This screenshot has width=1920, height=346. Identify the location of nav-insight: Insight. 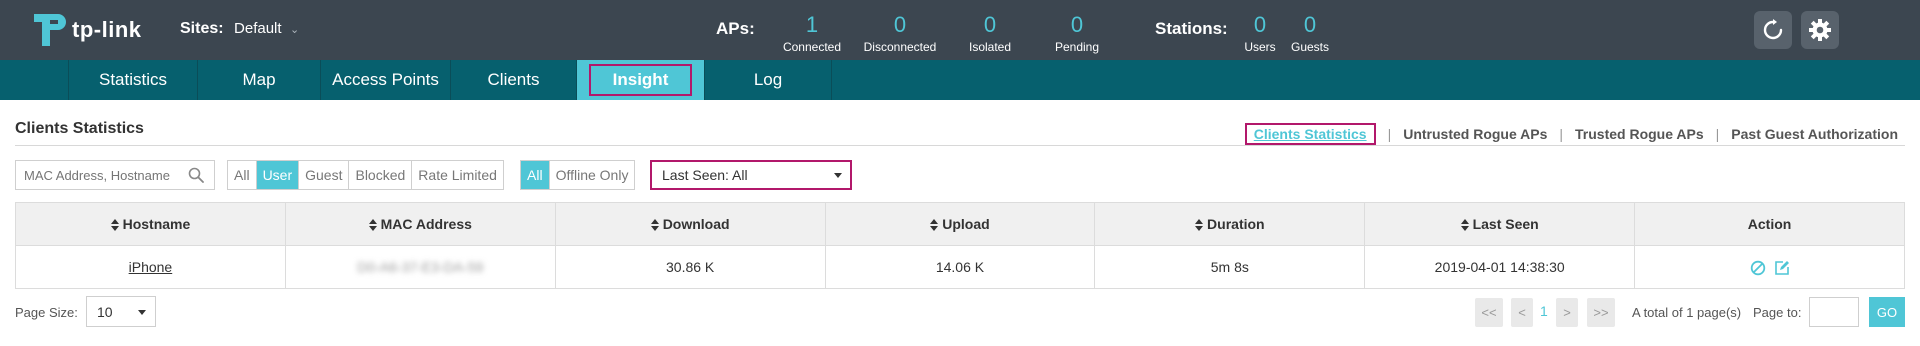
(641, 80).